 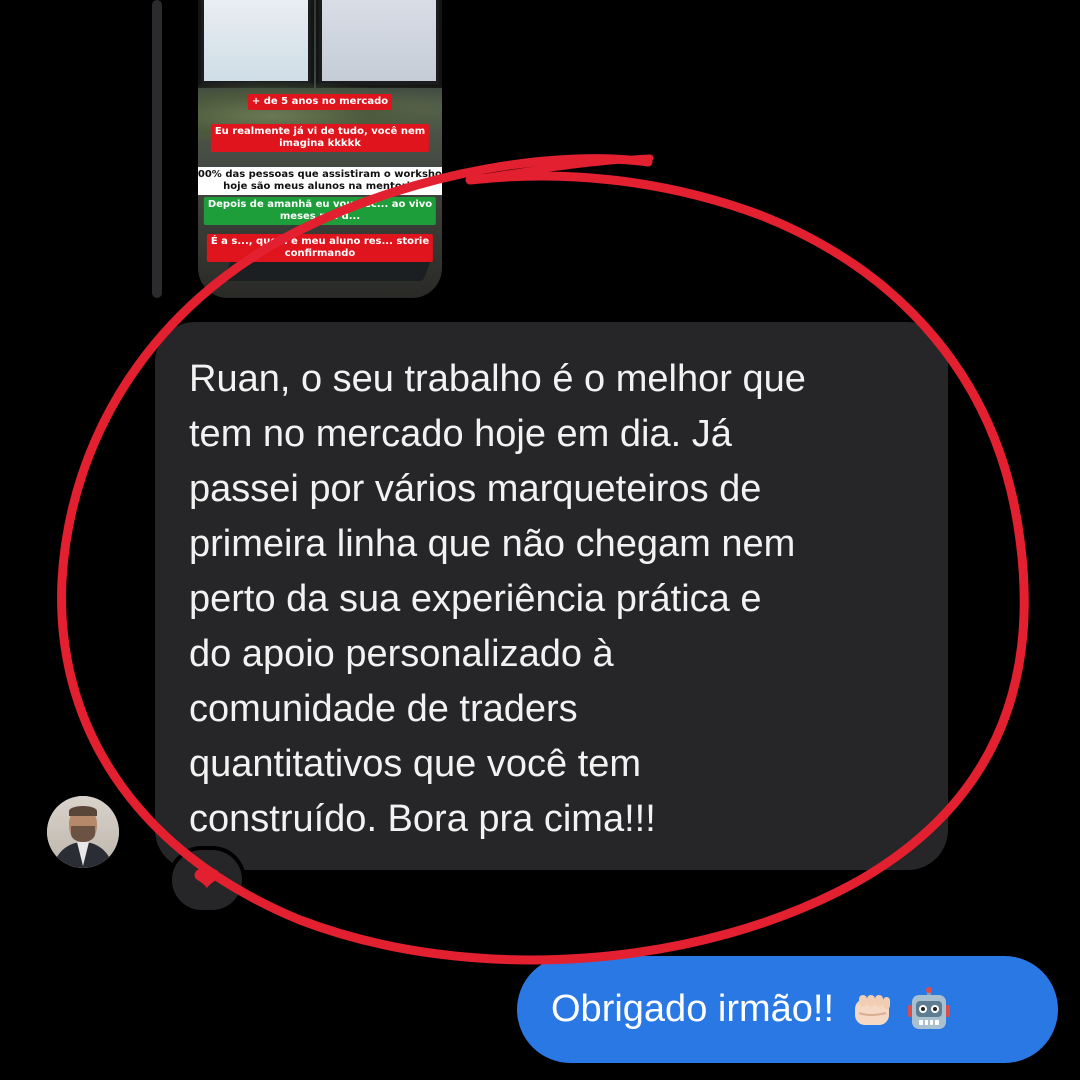 I want to click on heart-icon: ❤, so click(x=207, y=880).